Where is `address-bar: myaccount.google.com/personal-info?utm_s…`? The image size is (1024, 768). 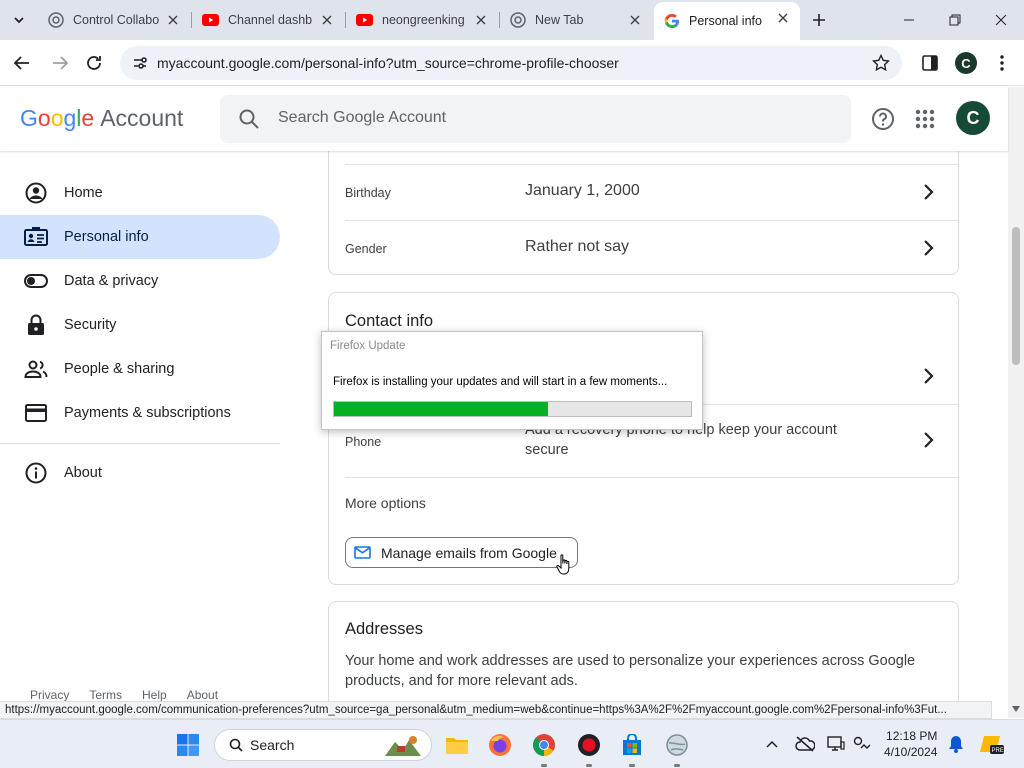
address-bar: myaccount.google.com/personal-info?utm_s… is located at coordinates (511, 63).